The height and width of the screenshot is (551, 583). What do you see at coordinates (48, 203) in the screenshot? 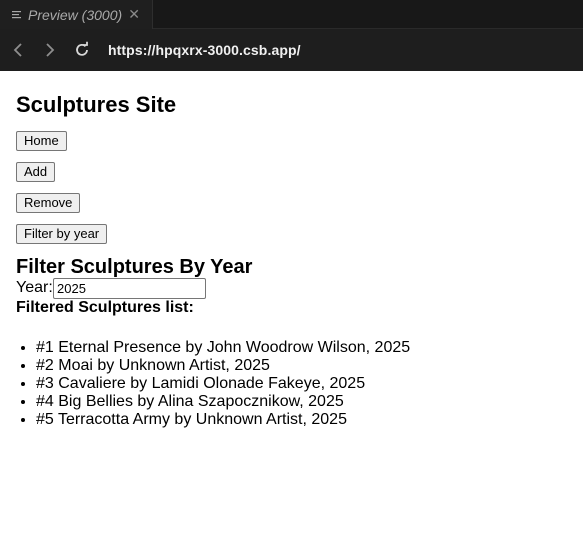
I see `remove-button: Remove` at bounding box center [48, 203].